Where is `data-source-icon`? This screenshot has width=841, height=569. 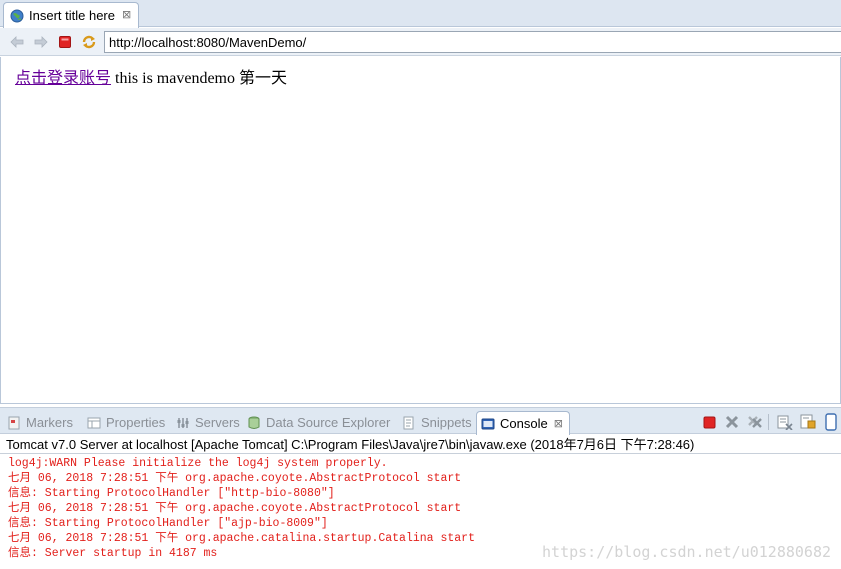
data-source-icon is located at coordinates (254, 422).